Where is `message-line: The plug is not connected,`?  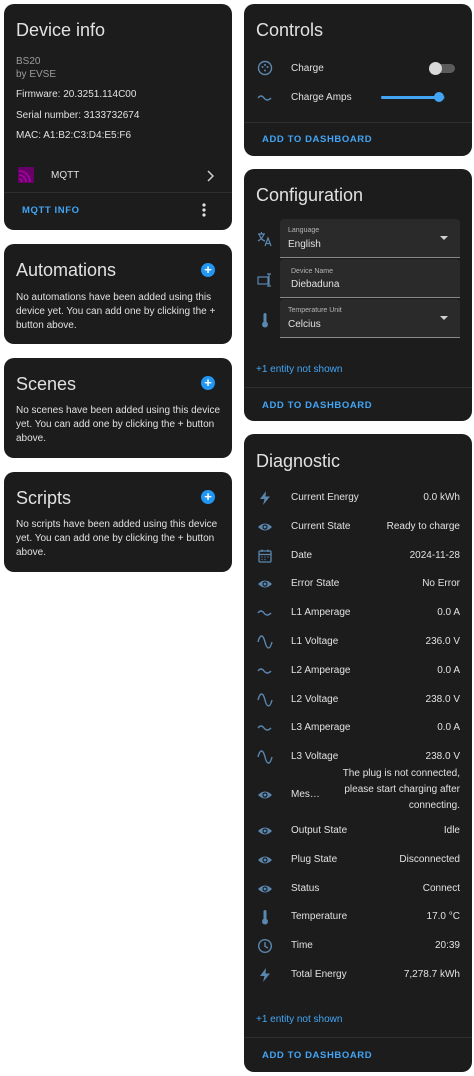
message-line: The plug is not connected, is located at coordinates (401, 773).